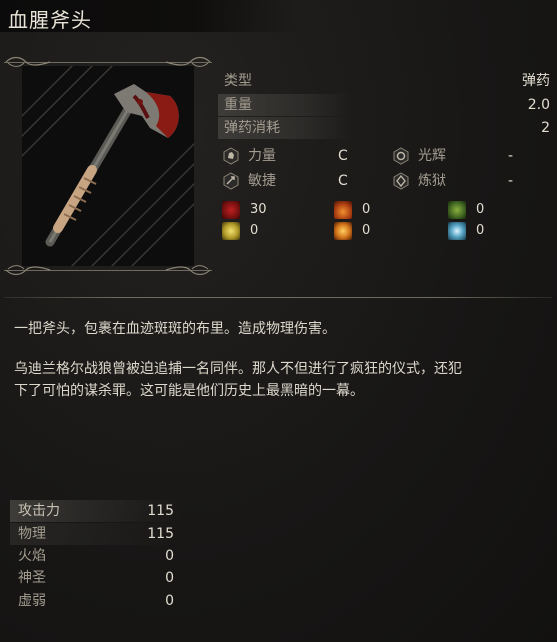 This screenshot has height=642, width=557. I want to click on scaling-label: 光辉, so click(432, 156).